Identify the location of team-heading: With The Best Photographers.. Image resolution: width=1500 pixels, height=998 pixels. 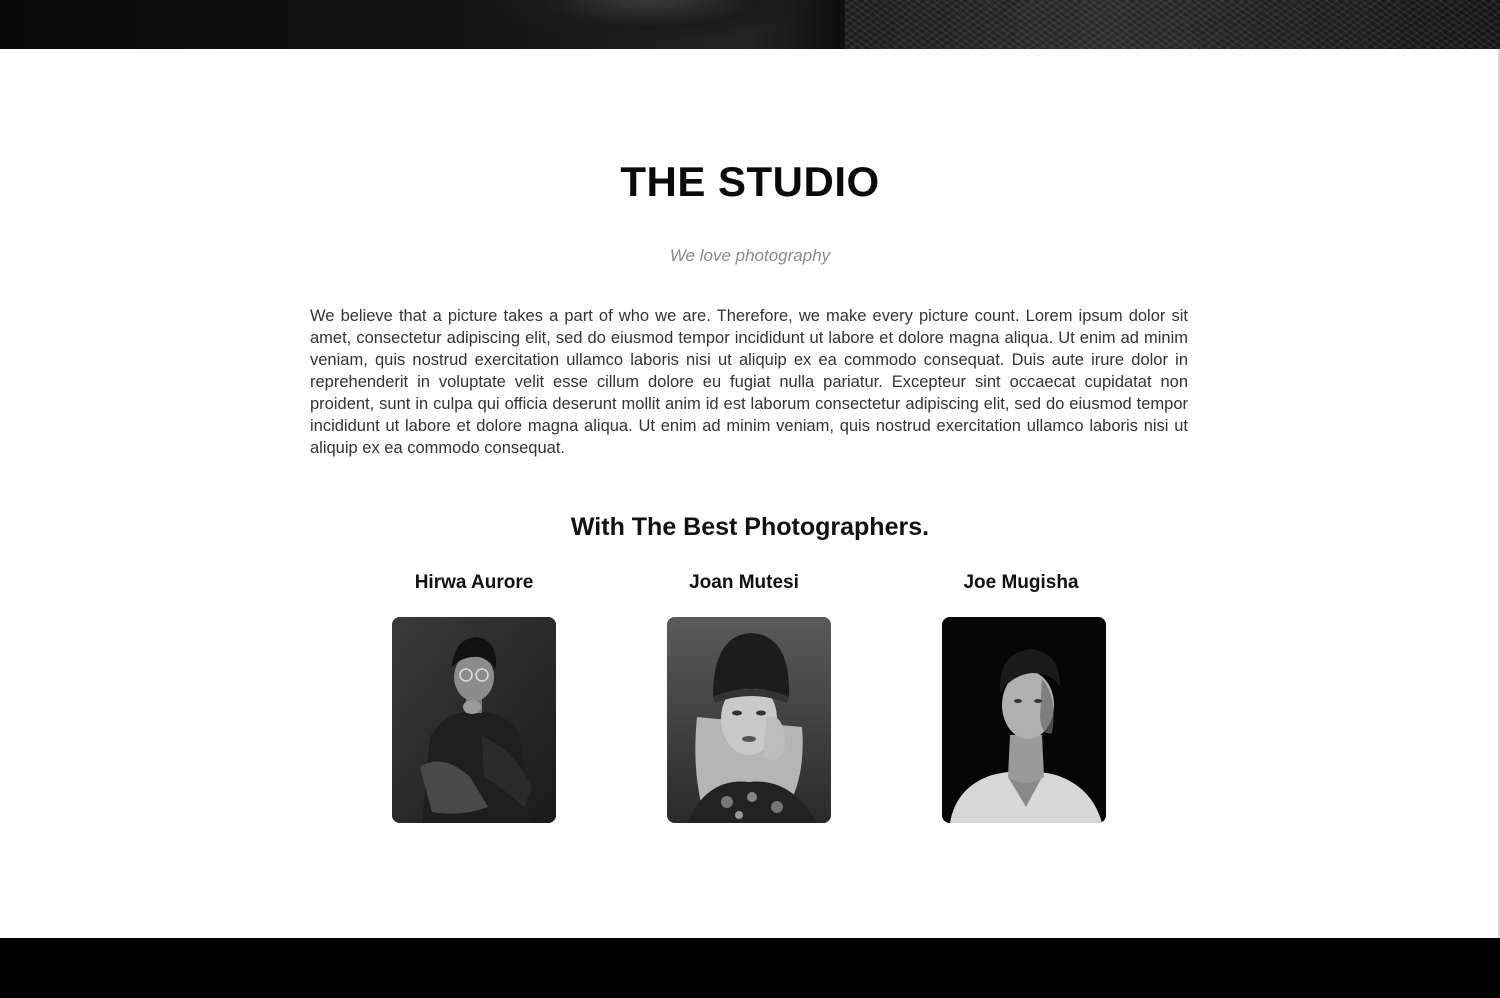
(750, 527).